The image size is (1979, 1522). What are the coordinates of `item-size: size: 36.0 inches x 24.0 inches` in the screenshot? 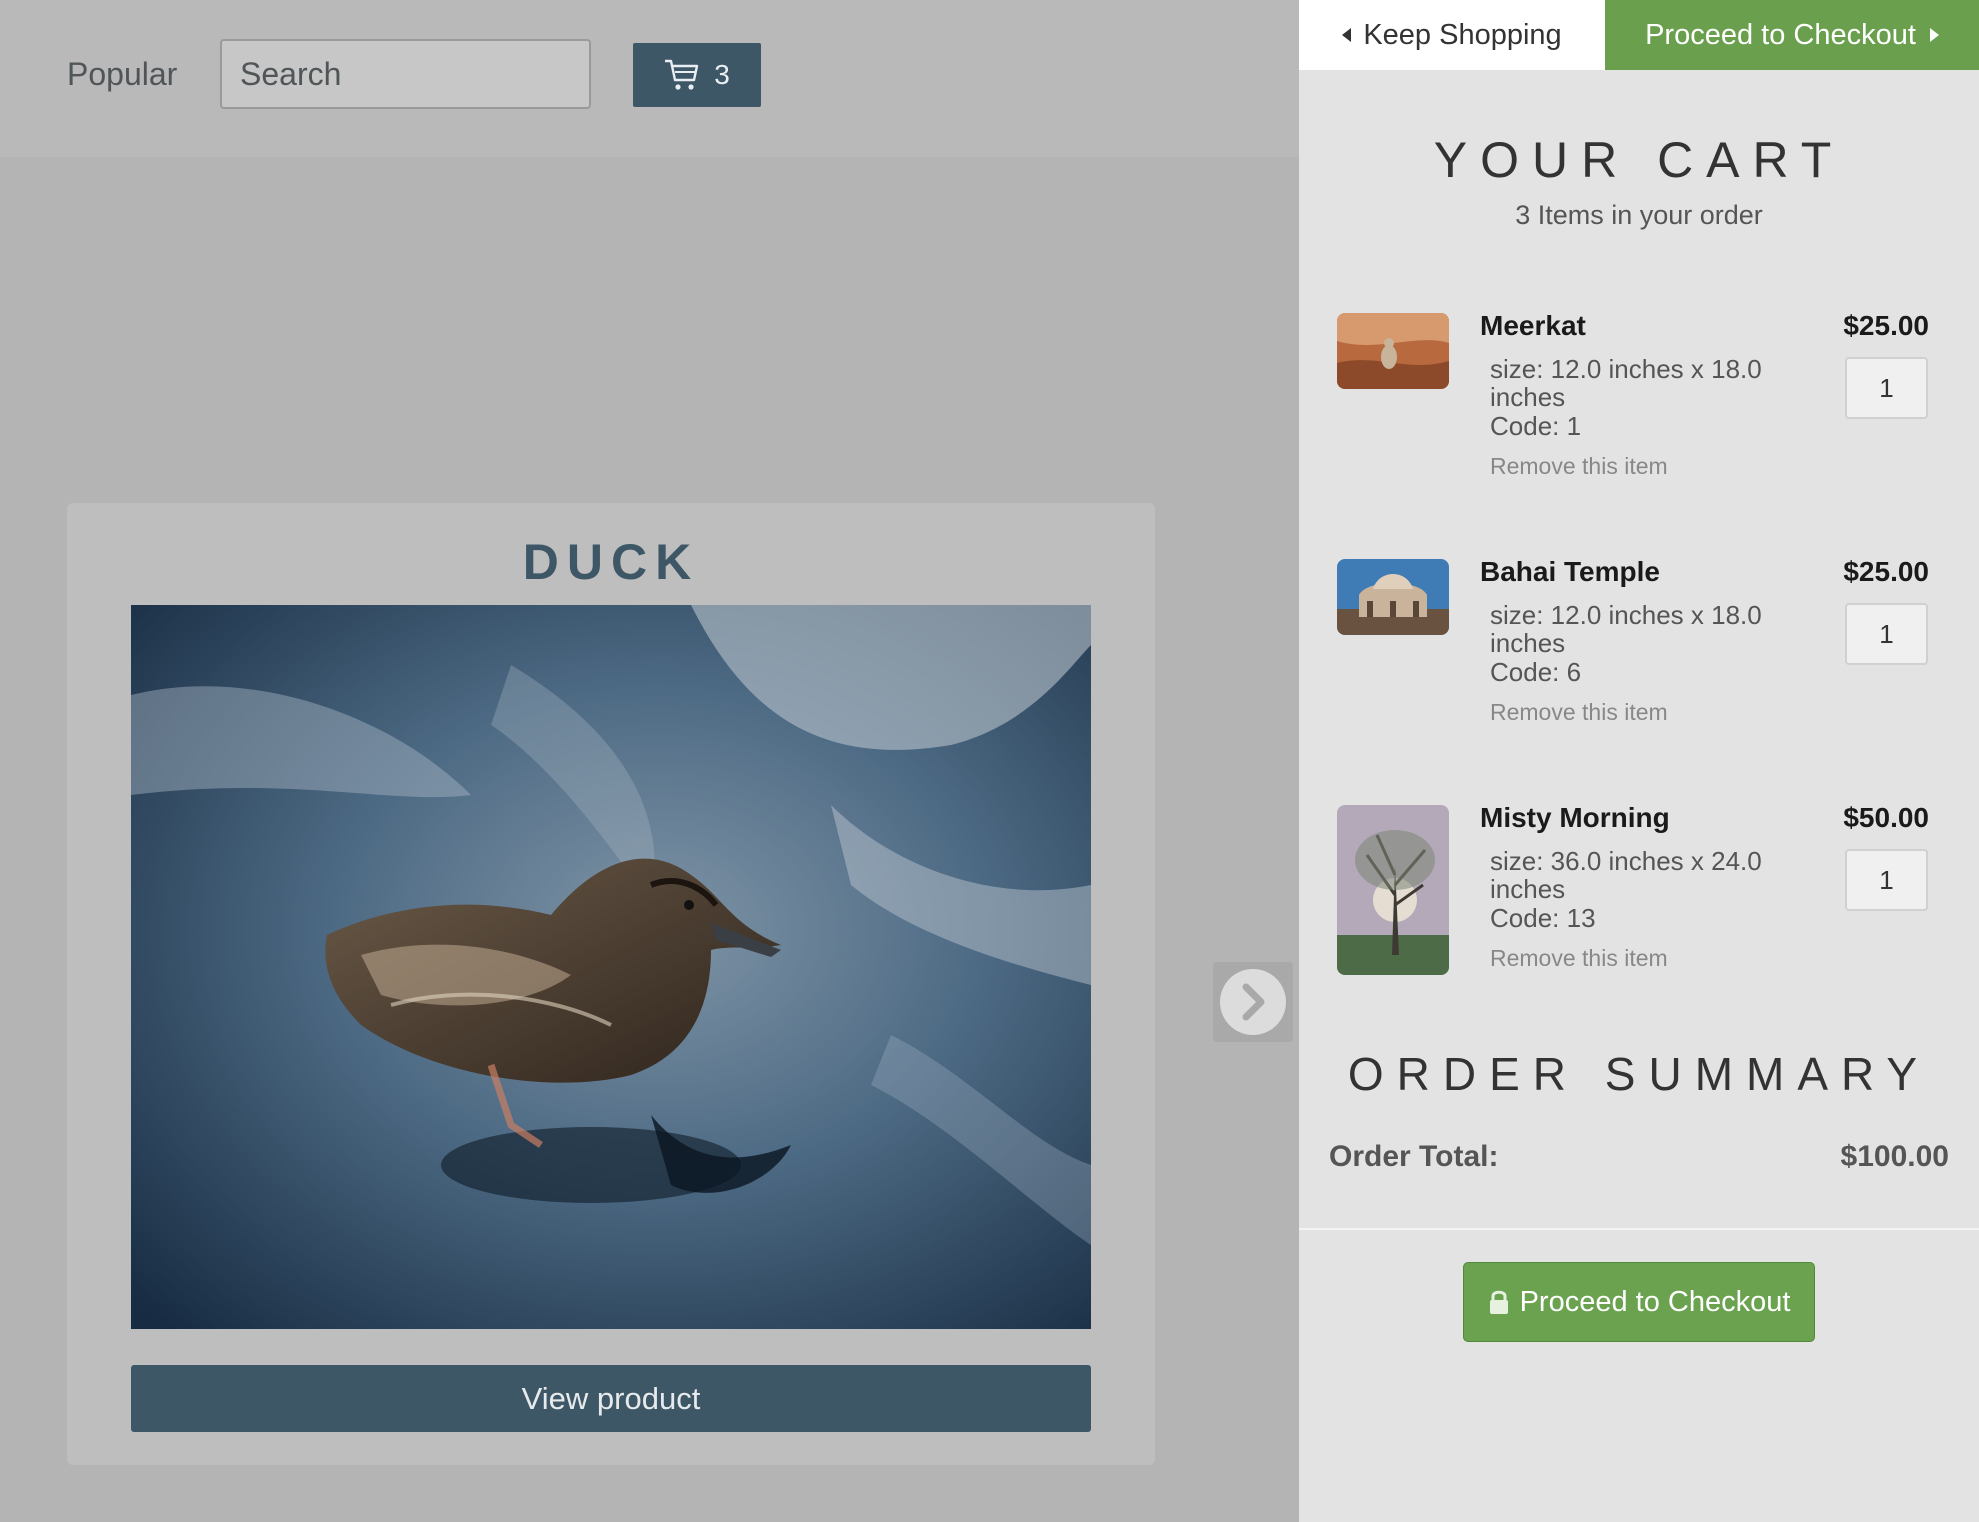 It's located at (1626, 875).